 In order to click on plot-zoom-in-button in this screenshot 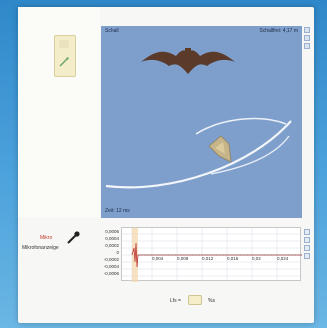, I will do `click(307, 232)`.